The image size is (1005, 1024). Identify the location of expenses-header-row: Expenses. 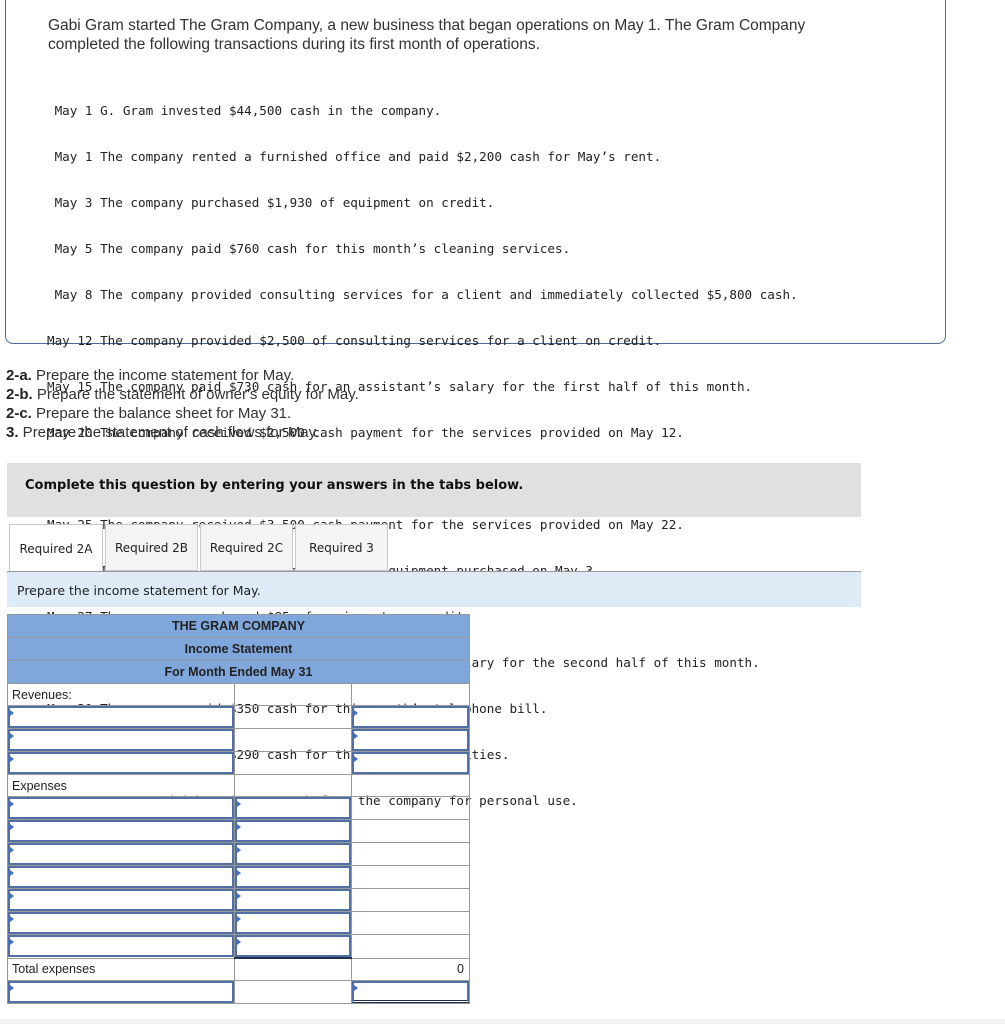
(238, 785).